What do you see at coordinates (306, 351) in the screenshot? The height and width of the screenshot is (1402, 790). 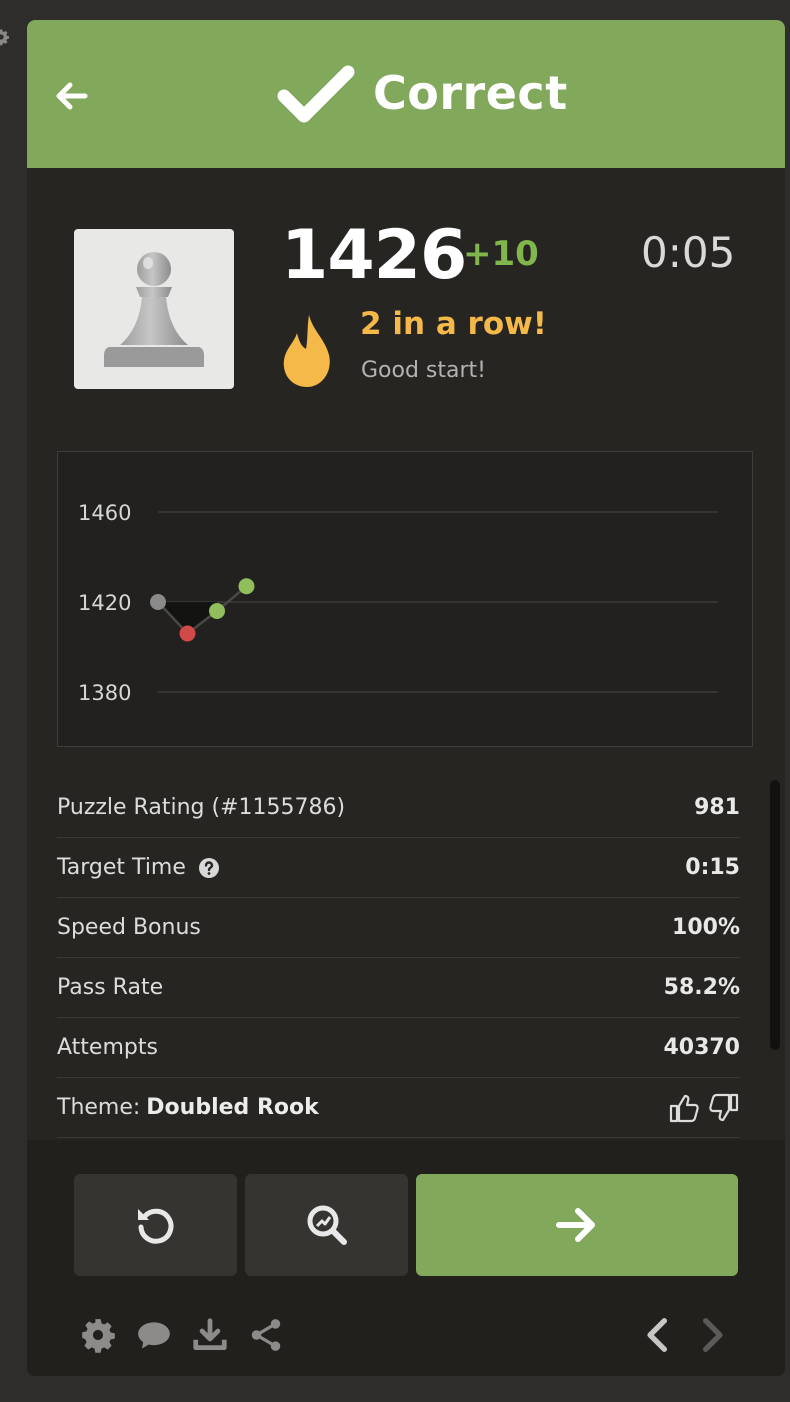 I see `flame-icon` at bounding box center [306, 351].